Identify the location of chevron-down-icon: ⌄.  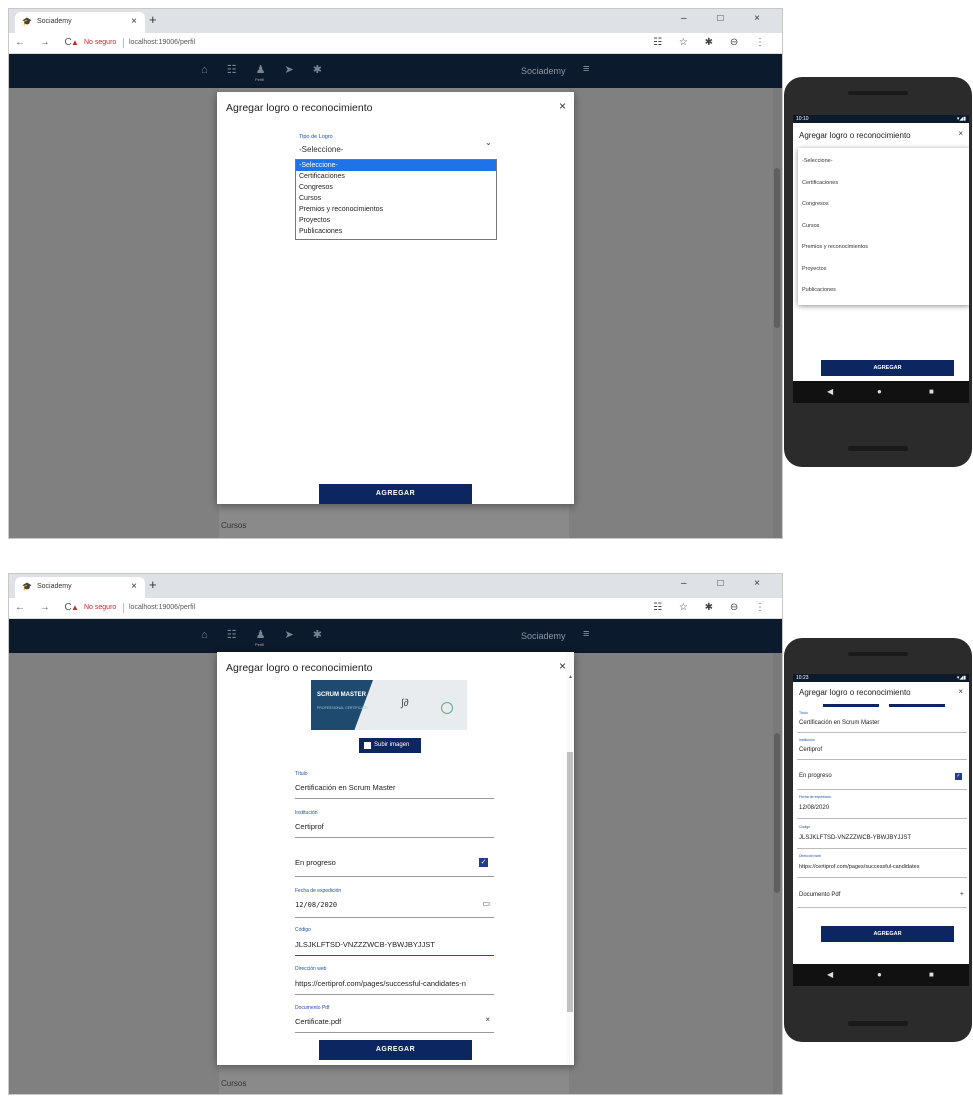
(488, 142).